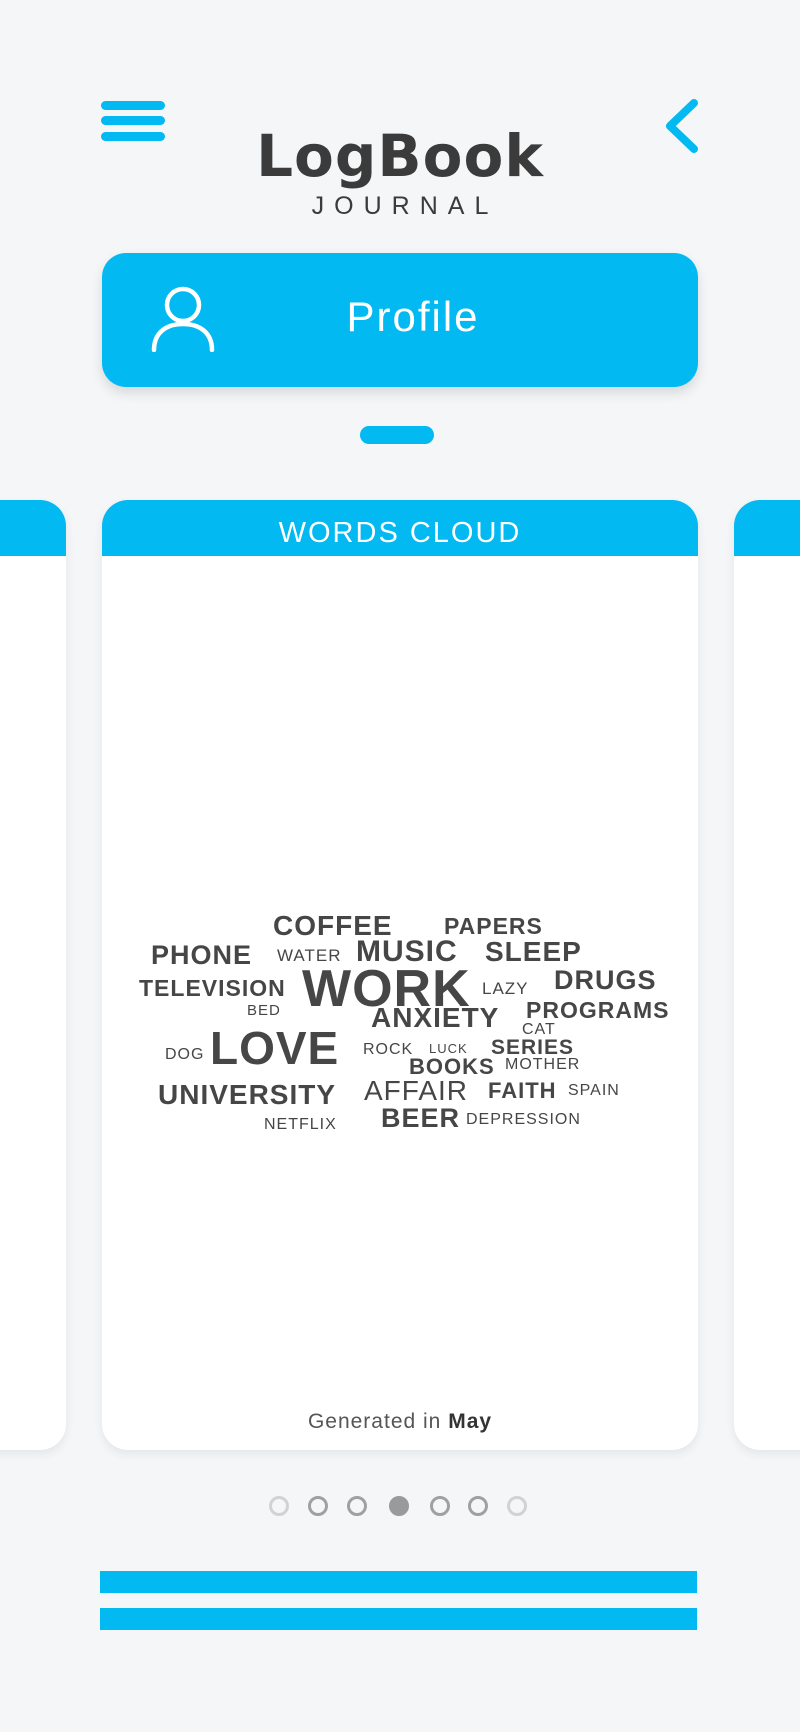  Describe the element at coordinates (264, 1010) in the screenshot. I see `cloud-word: BED` at that location.